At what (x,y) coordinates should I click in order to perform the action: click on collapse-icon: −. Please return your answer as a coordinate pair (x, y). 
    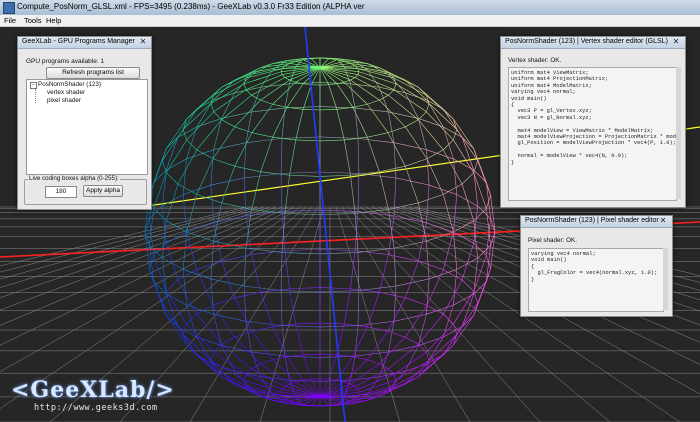
    Looking at the image, I should click on (33, 85).